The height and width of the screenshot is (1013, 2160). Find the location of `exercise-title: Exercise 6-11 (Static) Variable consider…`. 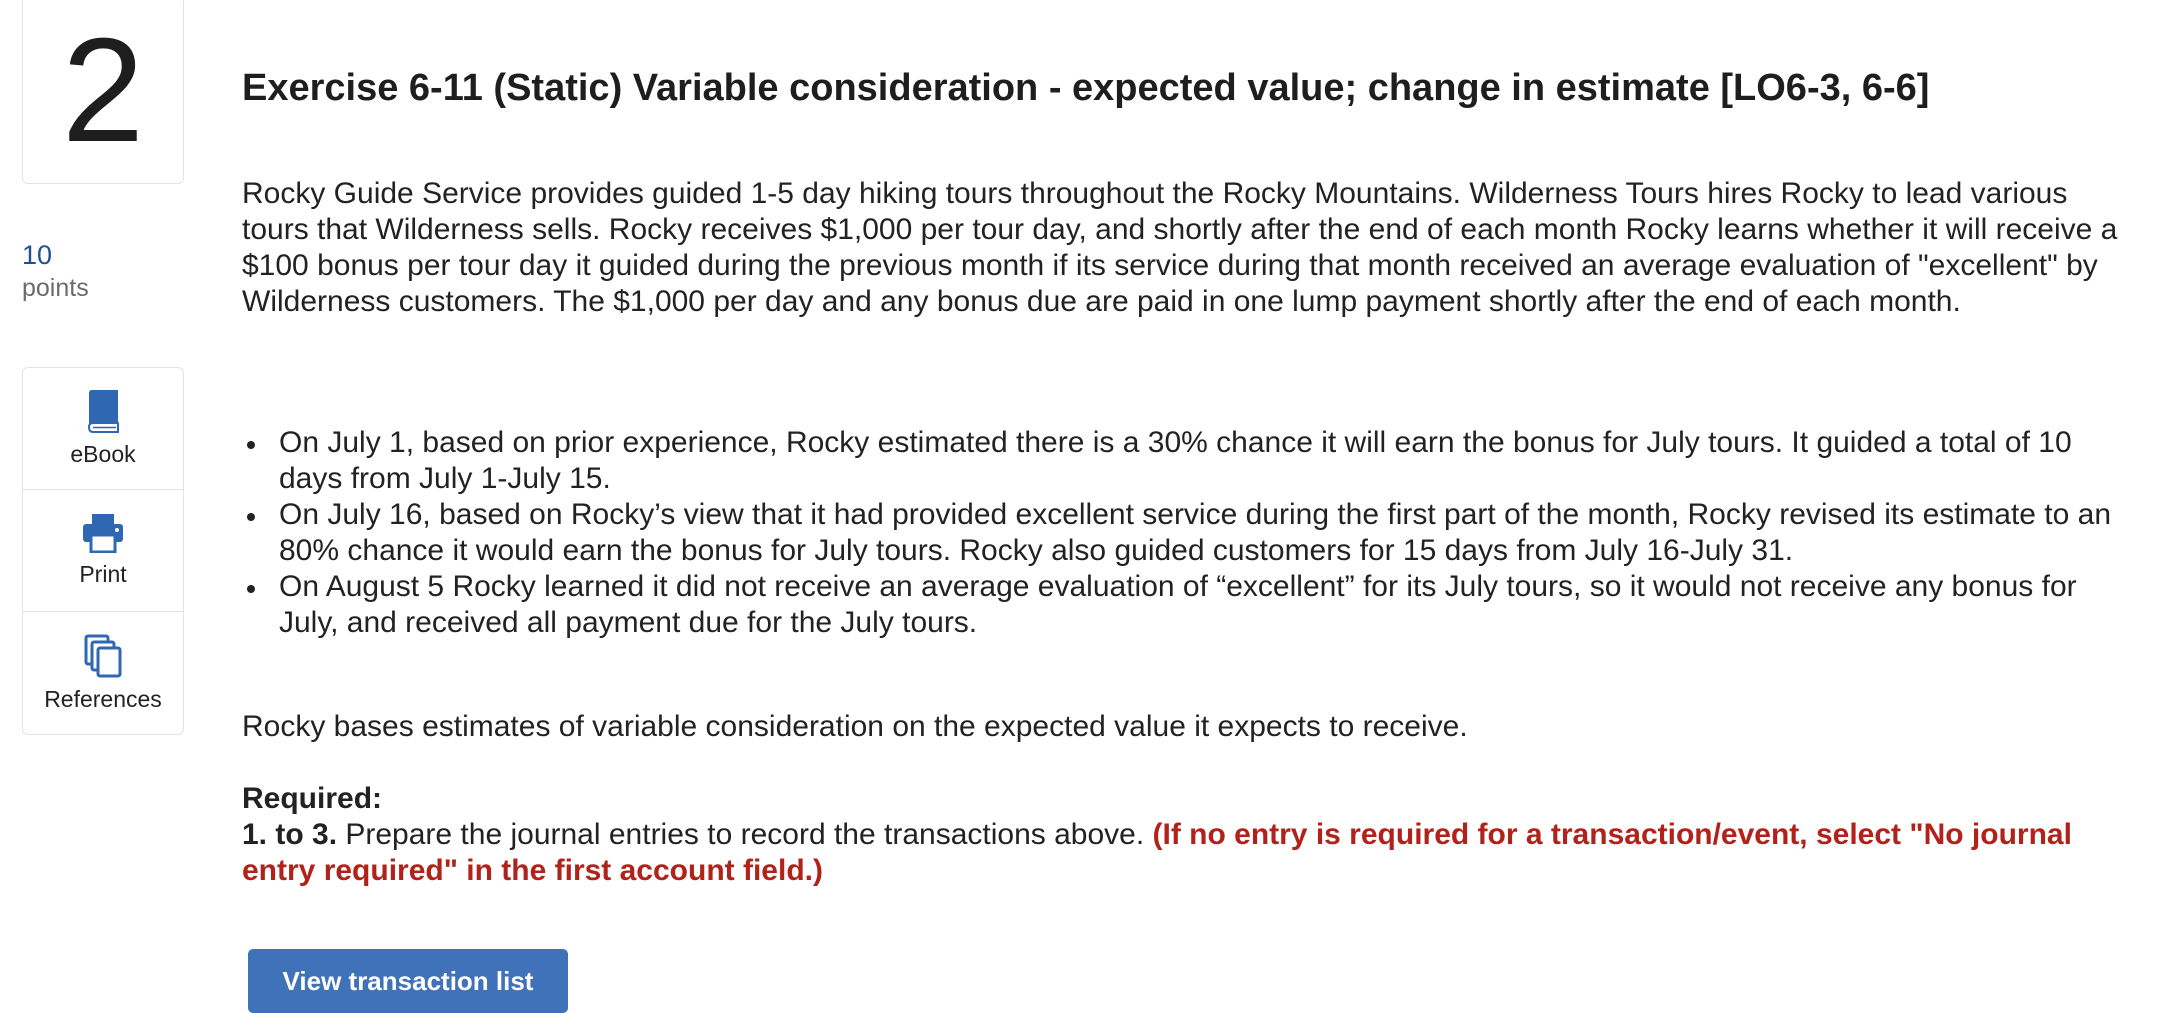

exercise-title: Exercise 6-11 (Static) Variable consider… is located at coordinates (1086, 88).